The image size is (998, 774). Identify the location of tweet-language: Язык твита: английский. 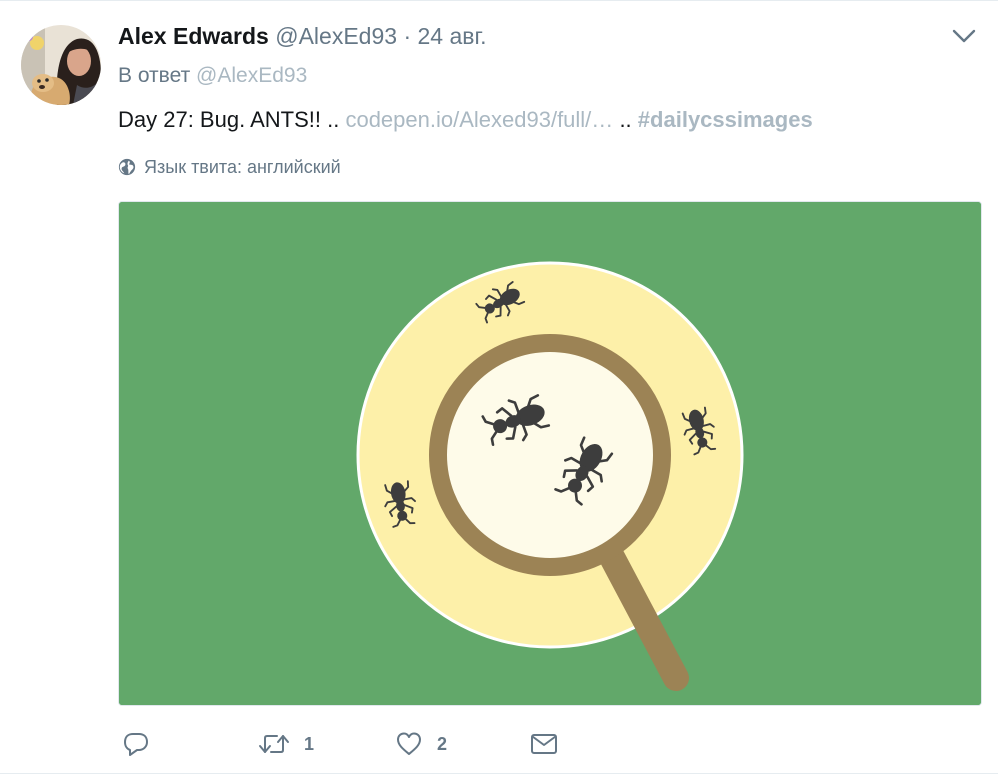
(229, 167).